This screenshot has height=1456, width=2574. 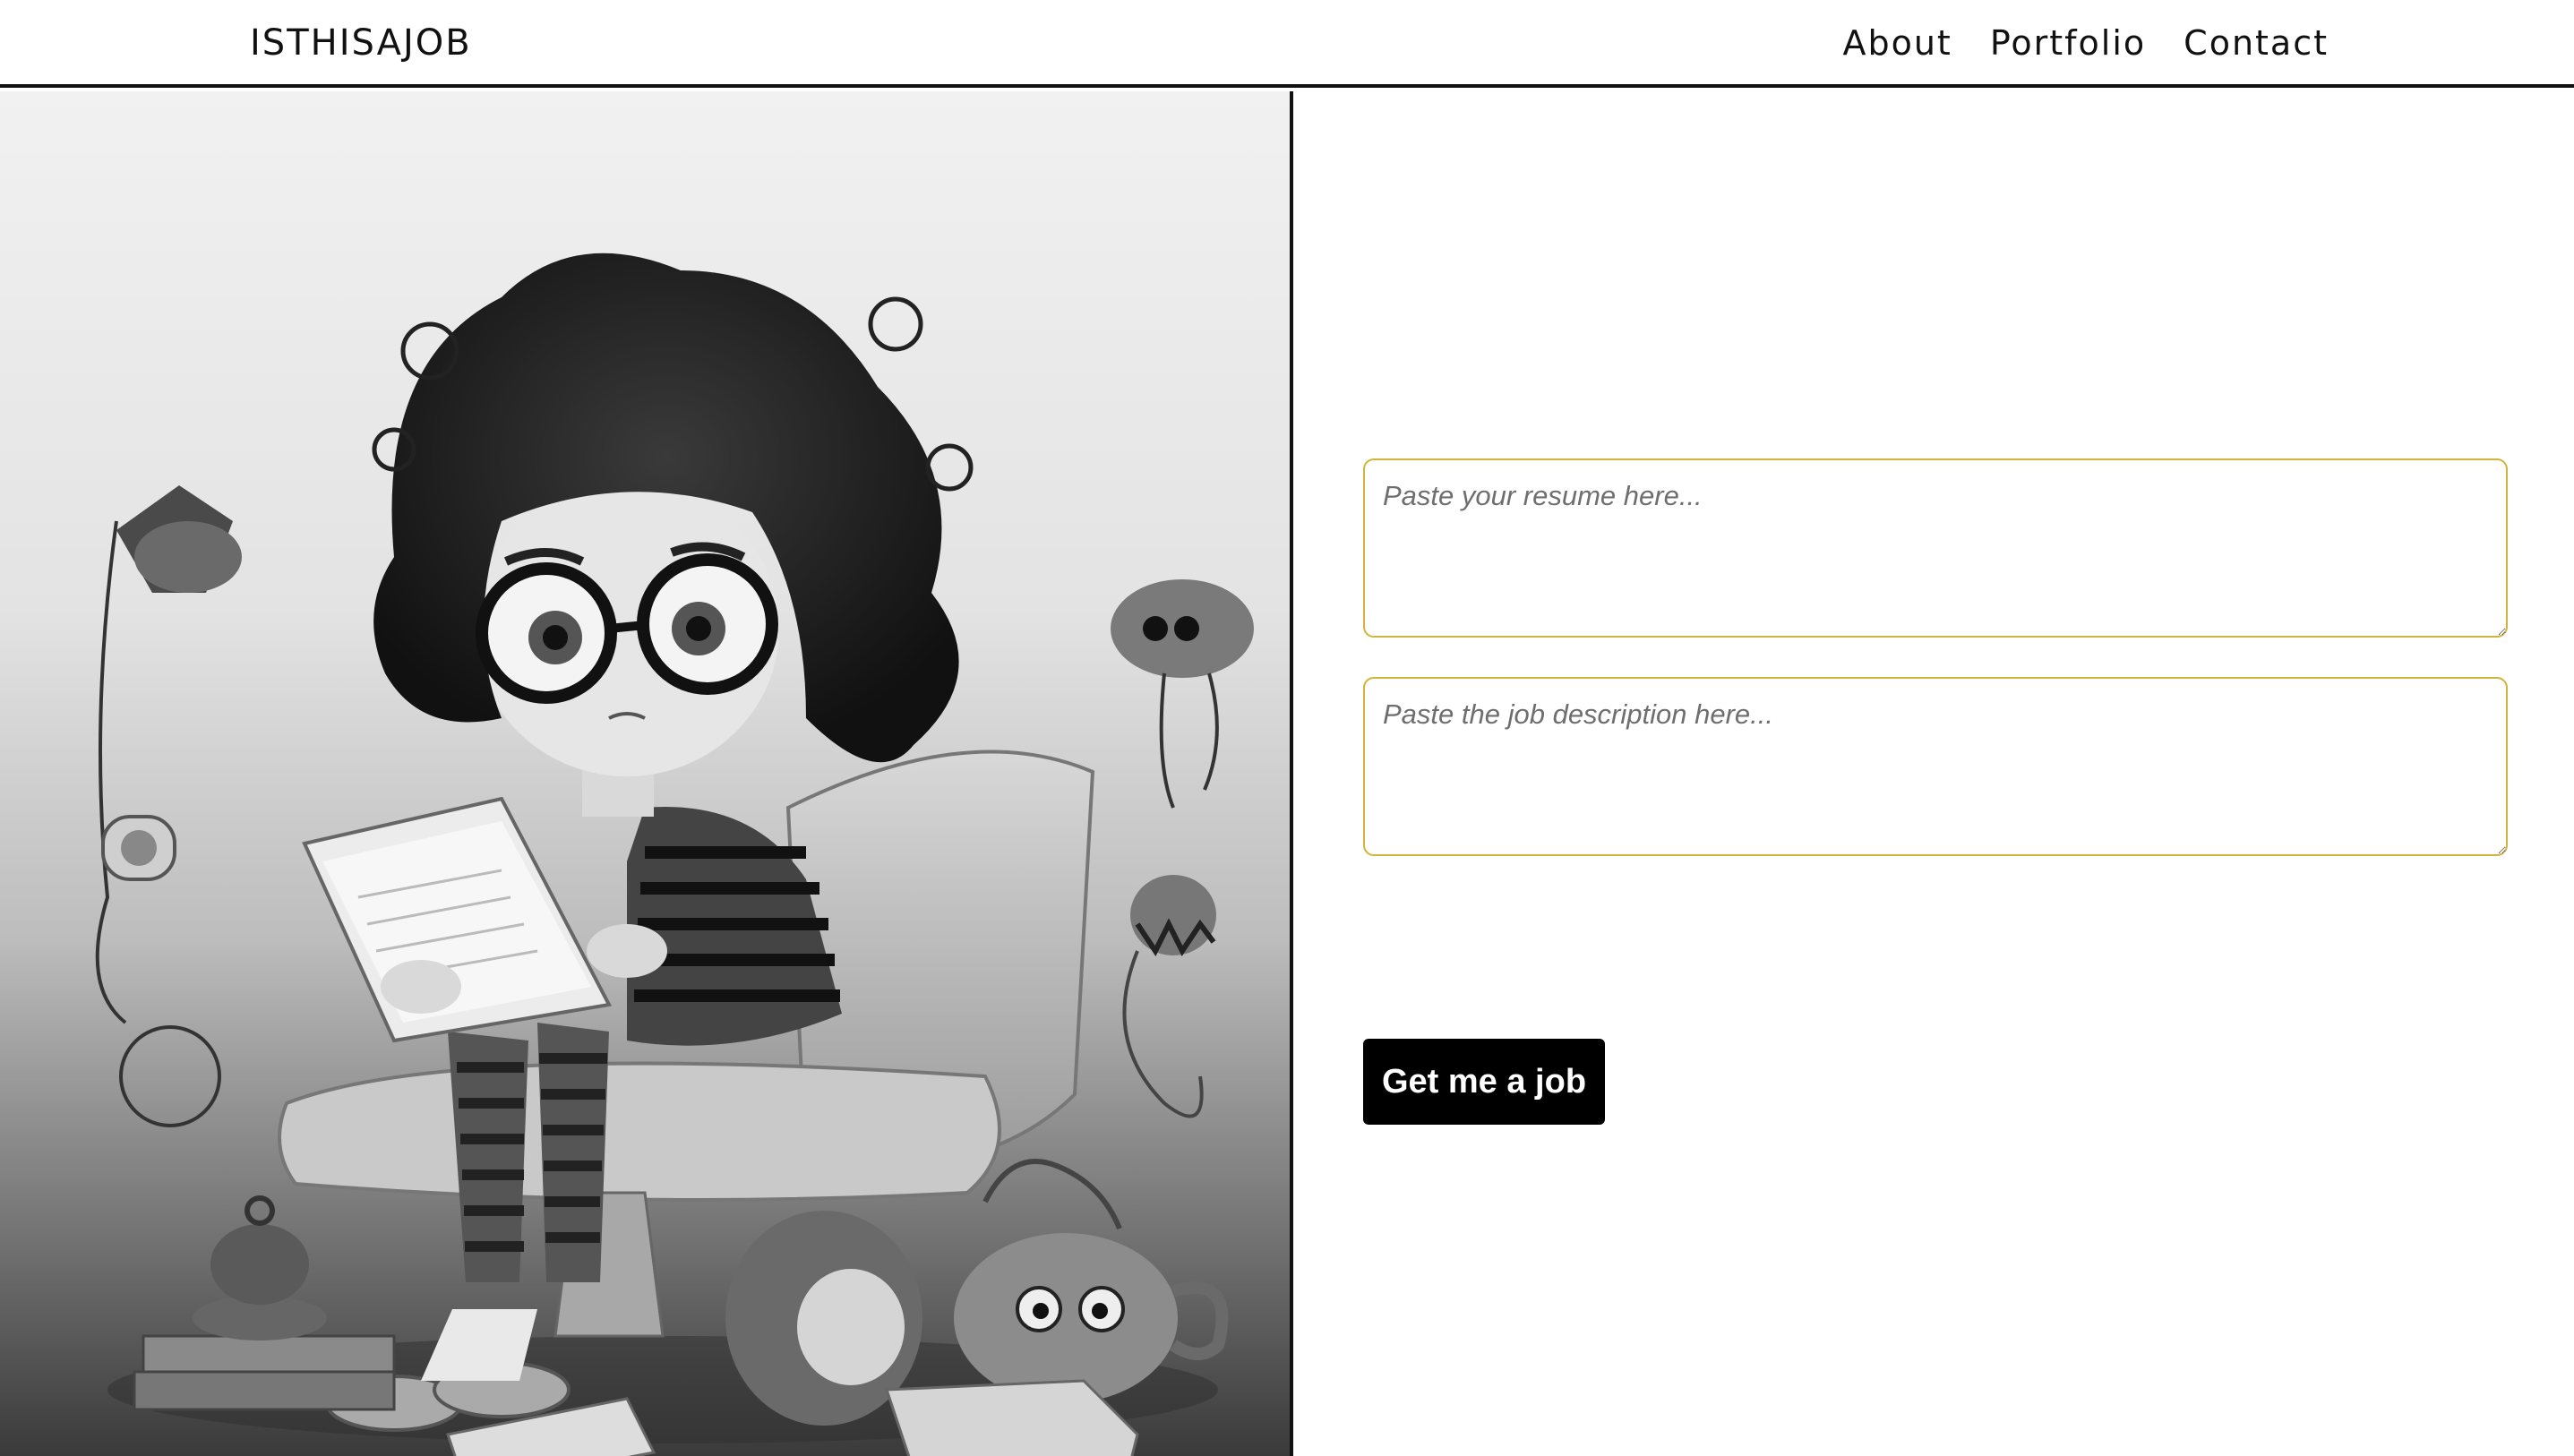 What do you see at coordinates (1484, 1082) in the screenshot?
I see `get-job-button: Get me a job` at bounding box center [1484, 1082].